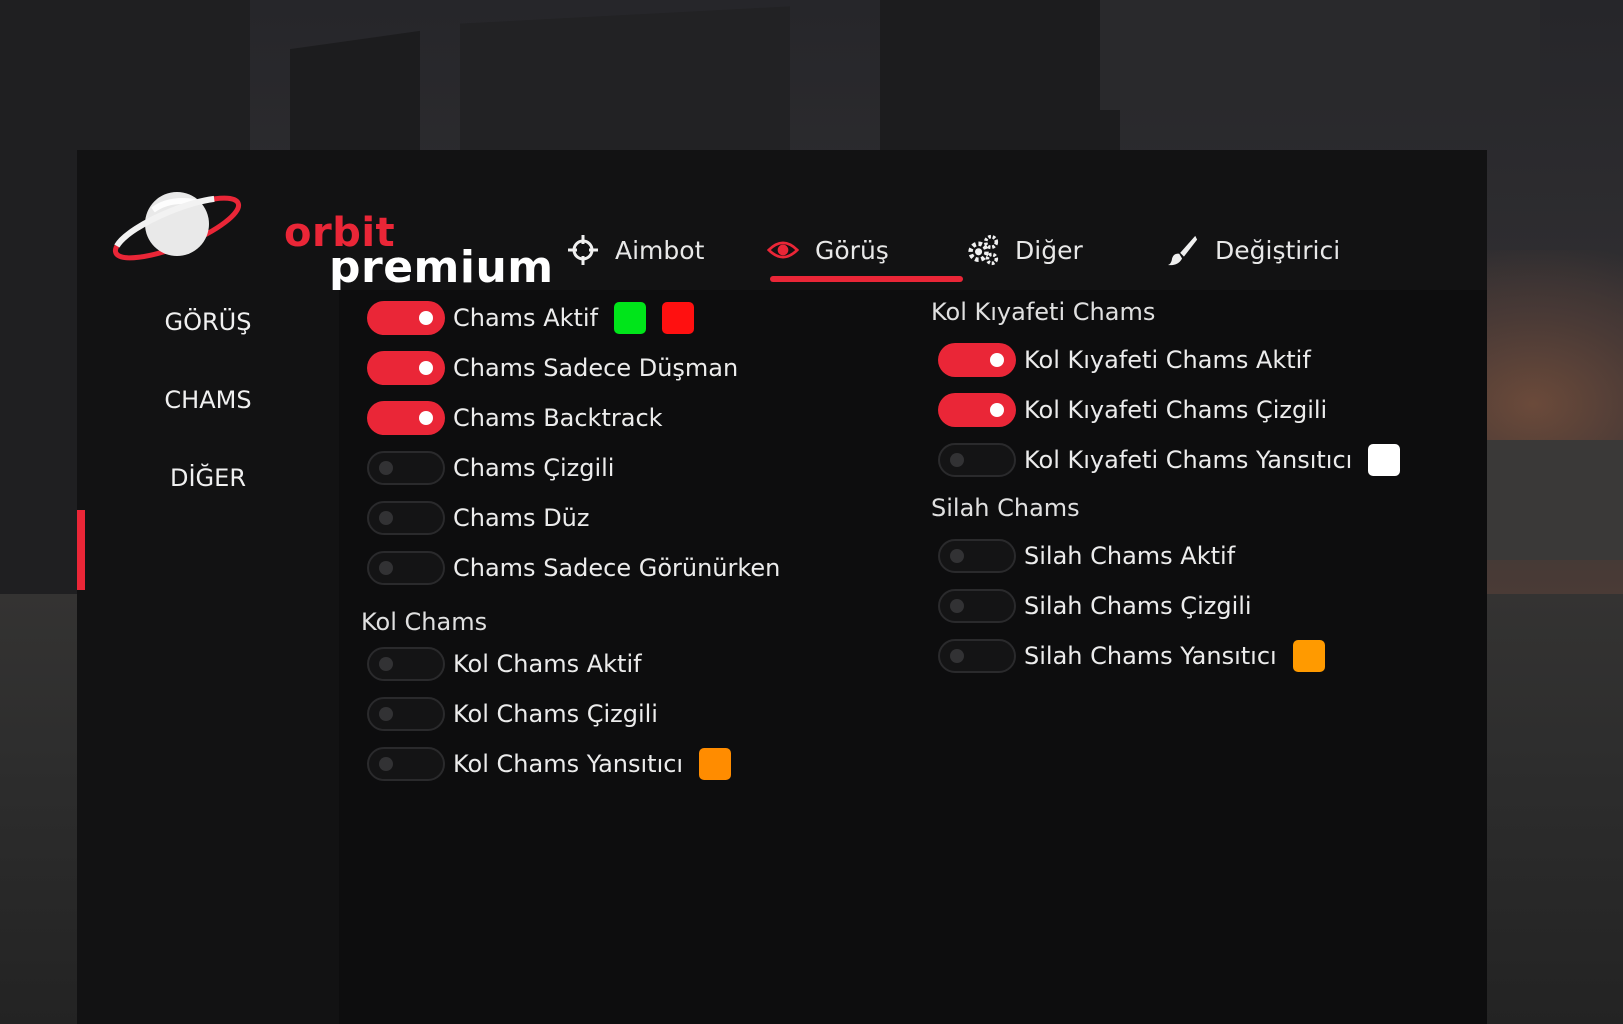 Image resolution: width=1623 pixels, height=1024 pixels. I want to click on kol-kiyafeti-chams-aktif-toggle, so click(977, 360).